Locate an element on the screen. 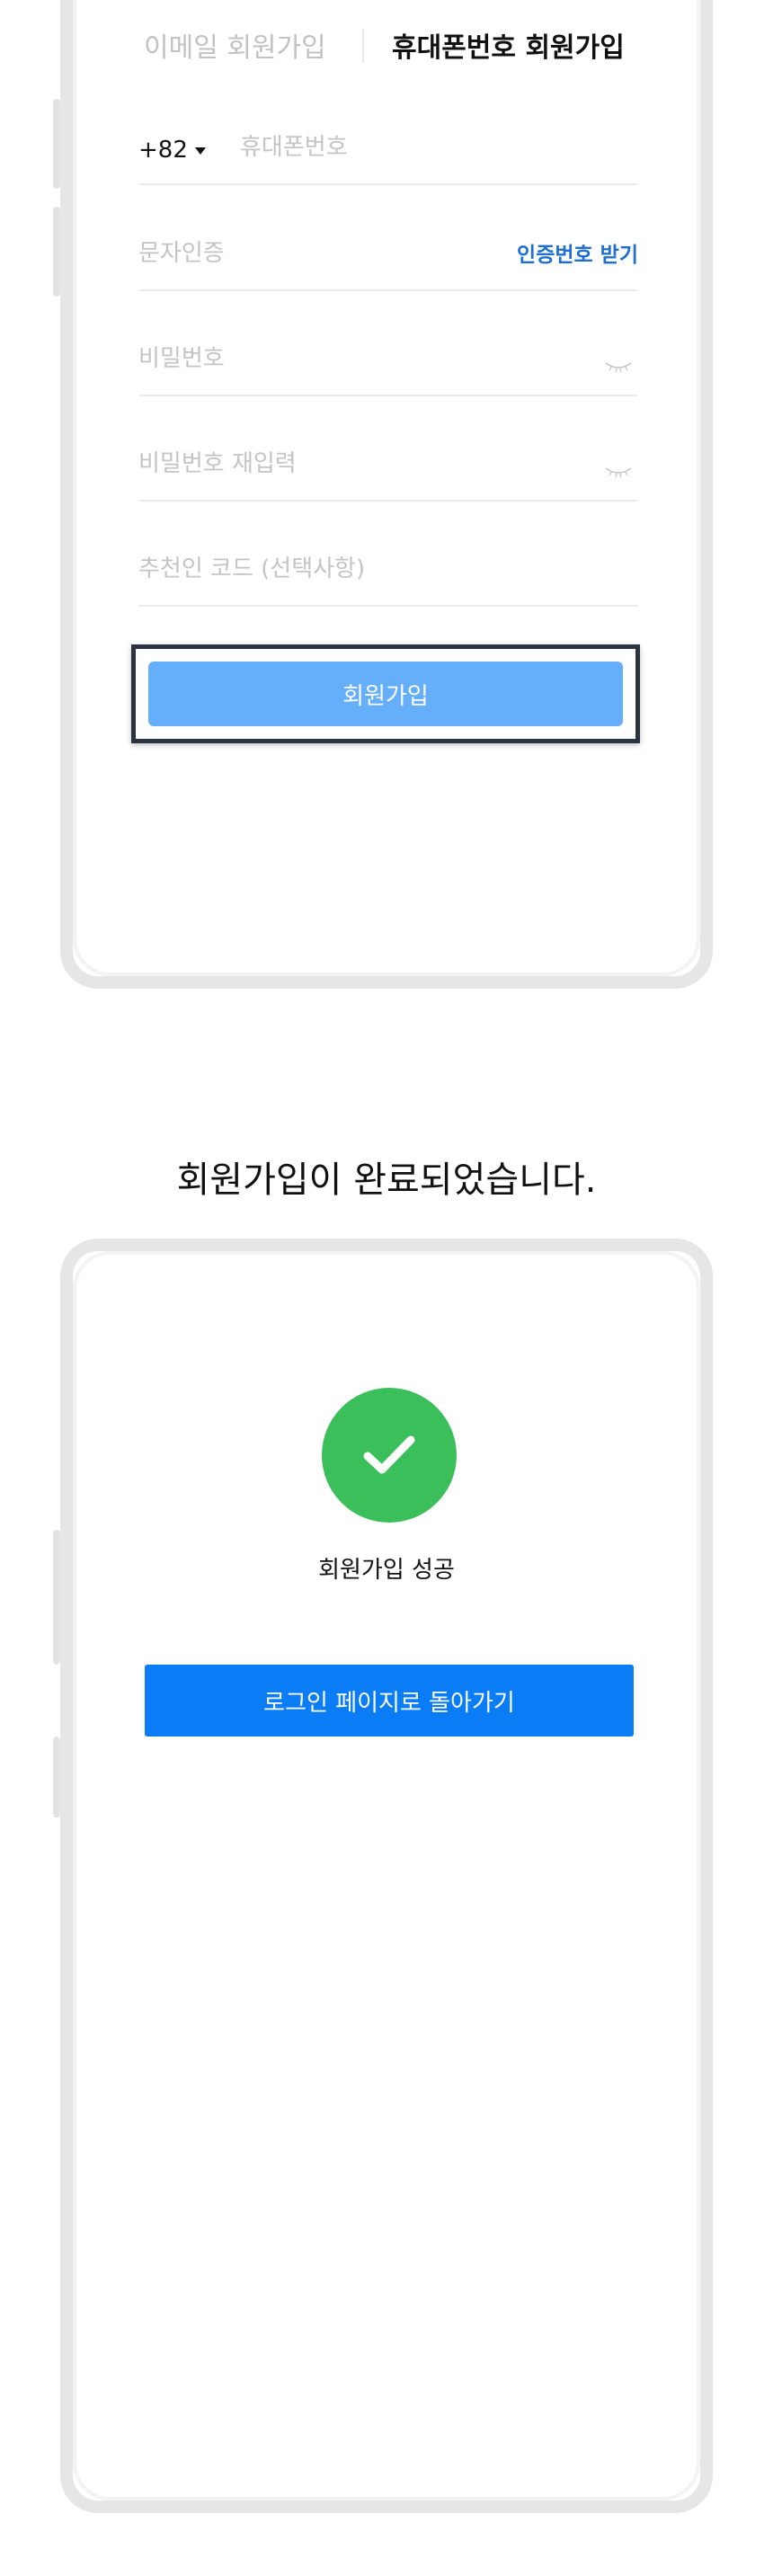  password-input: 비밀번호 is located at coordinates (181, 356).